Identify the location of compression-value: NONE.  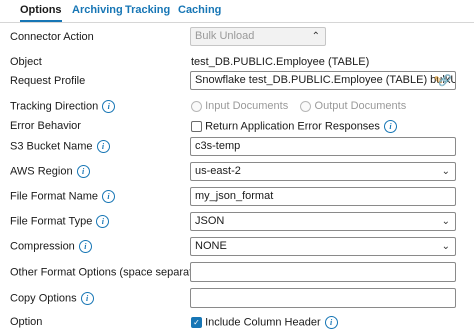
(211, 246).